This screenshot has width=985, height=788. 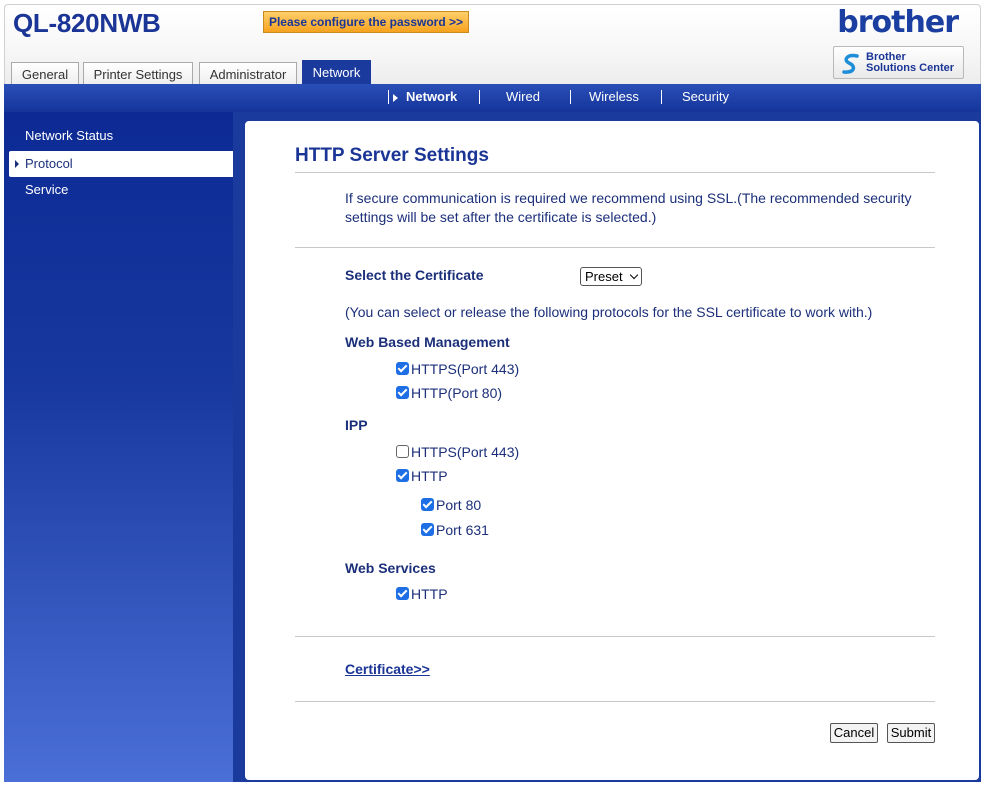 I want to click on solutions-center-icon, so click(x=850, y=63).